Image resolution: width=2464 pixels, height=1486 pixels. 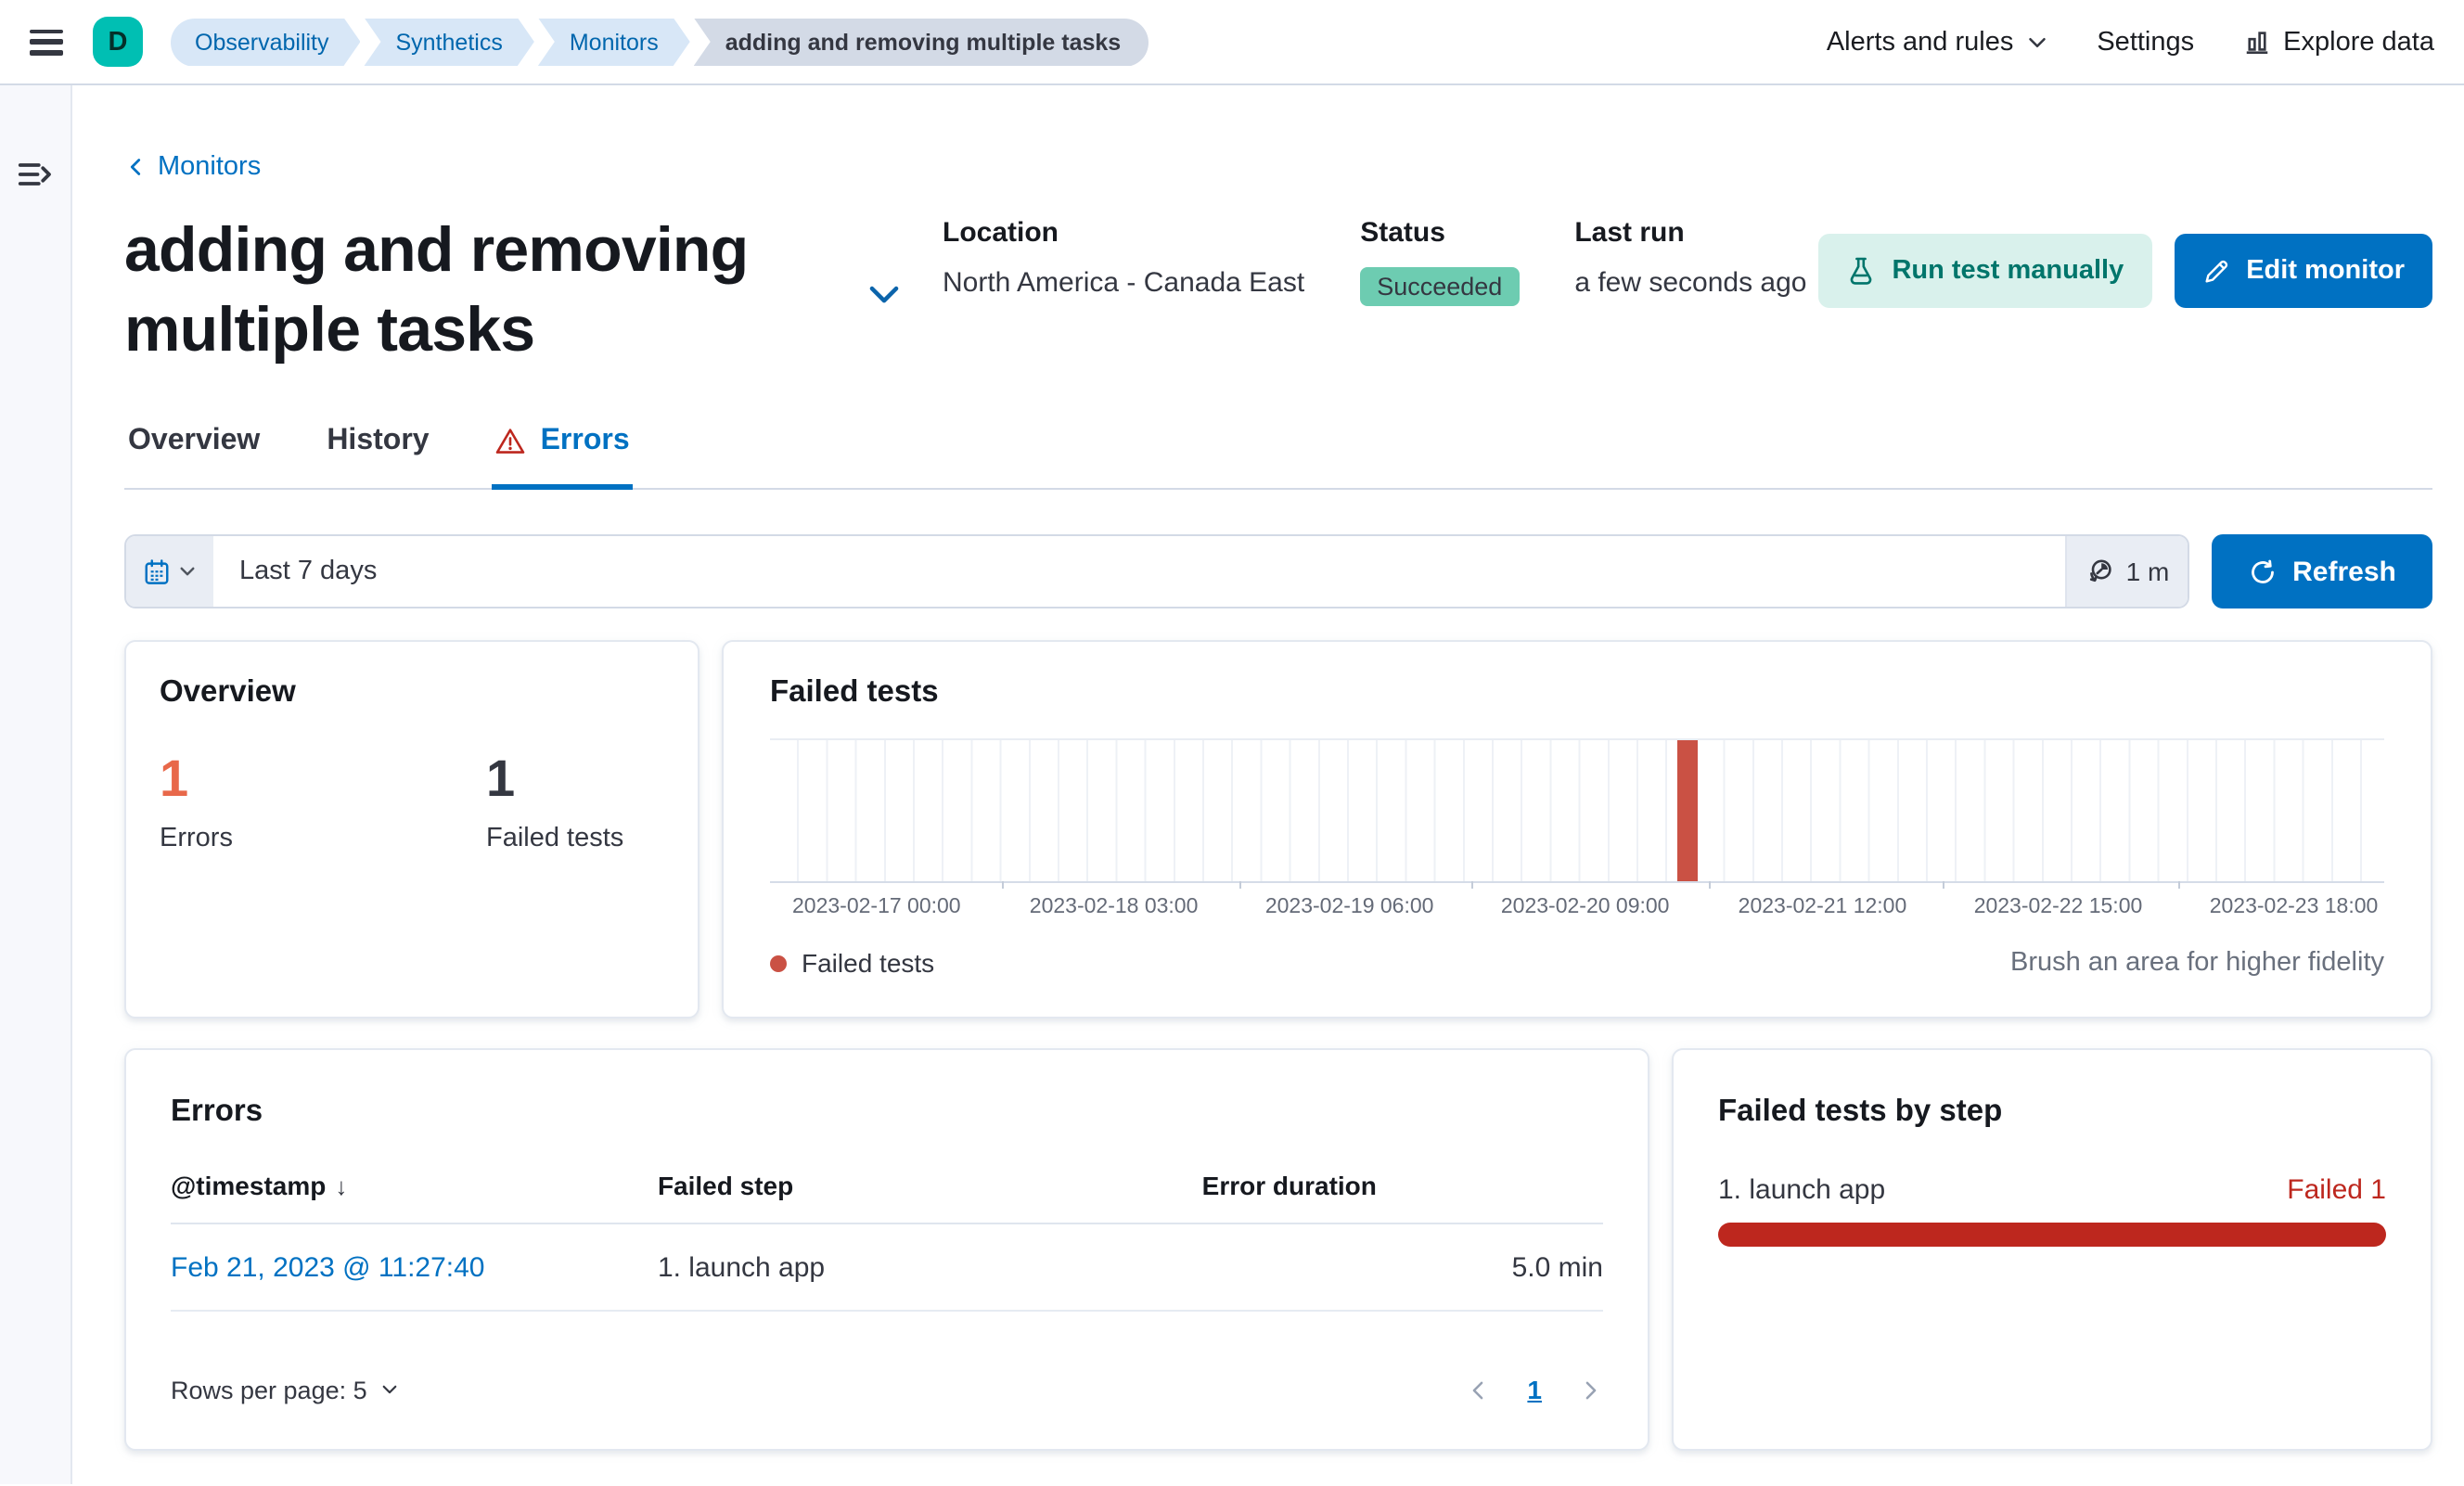 What do you see at coordinates (511, 442) in the screenshot?
I see `warning-triangle-icon` at bounding box center [511, 442].